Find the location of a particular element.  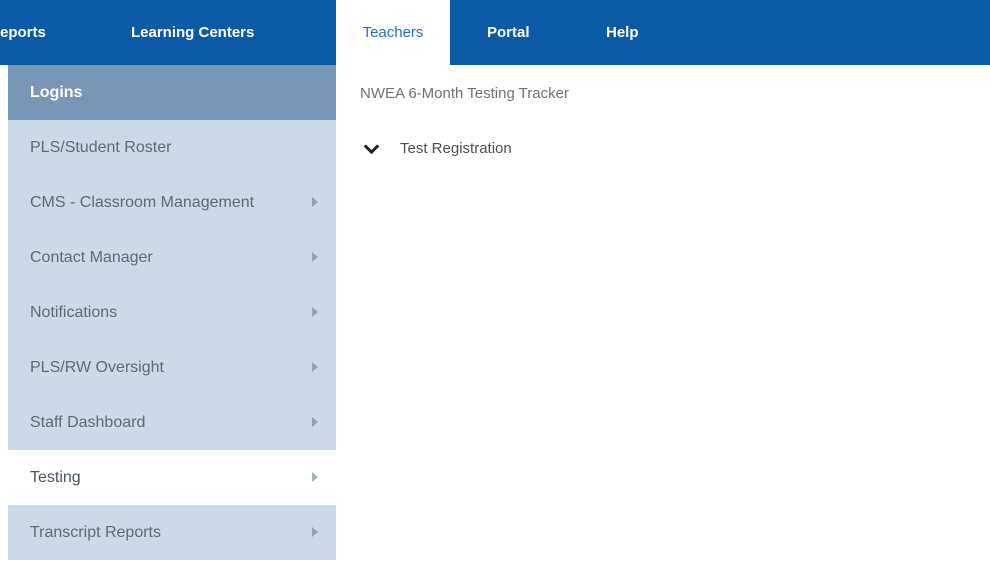

sidebar-item-contact-manager: Contact Manager is located at coordinates (172, 257).